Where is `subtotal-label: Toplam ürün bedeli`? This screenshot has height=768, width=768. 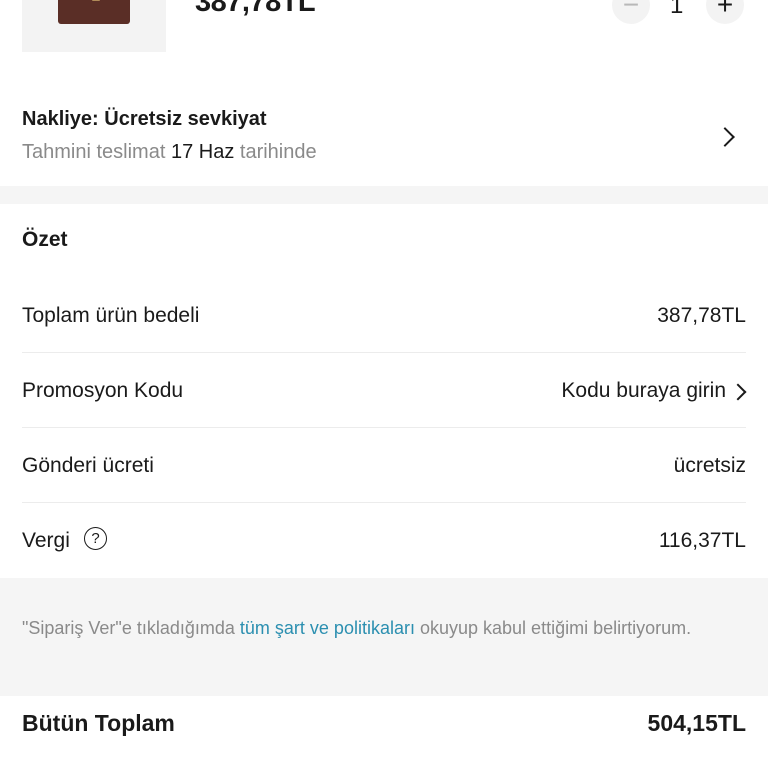
subtotal-label: Toplam ürün bedeli is located at coordinates (111, 315).